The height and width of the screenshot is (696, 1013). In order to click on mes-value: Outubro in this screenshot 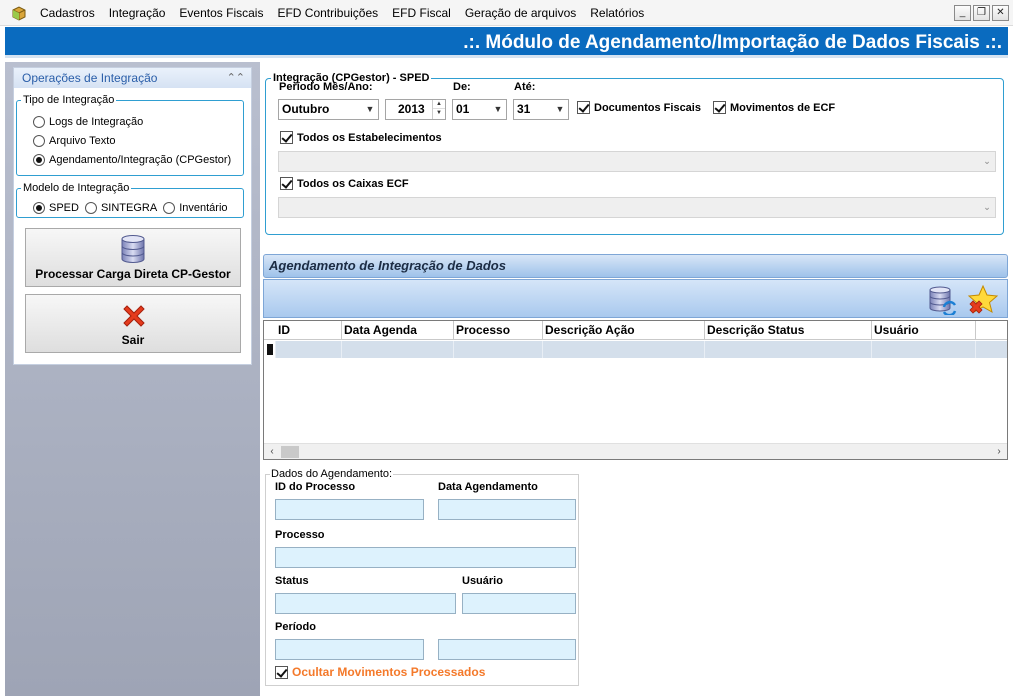, I will do `click(306, 109)`.